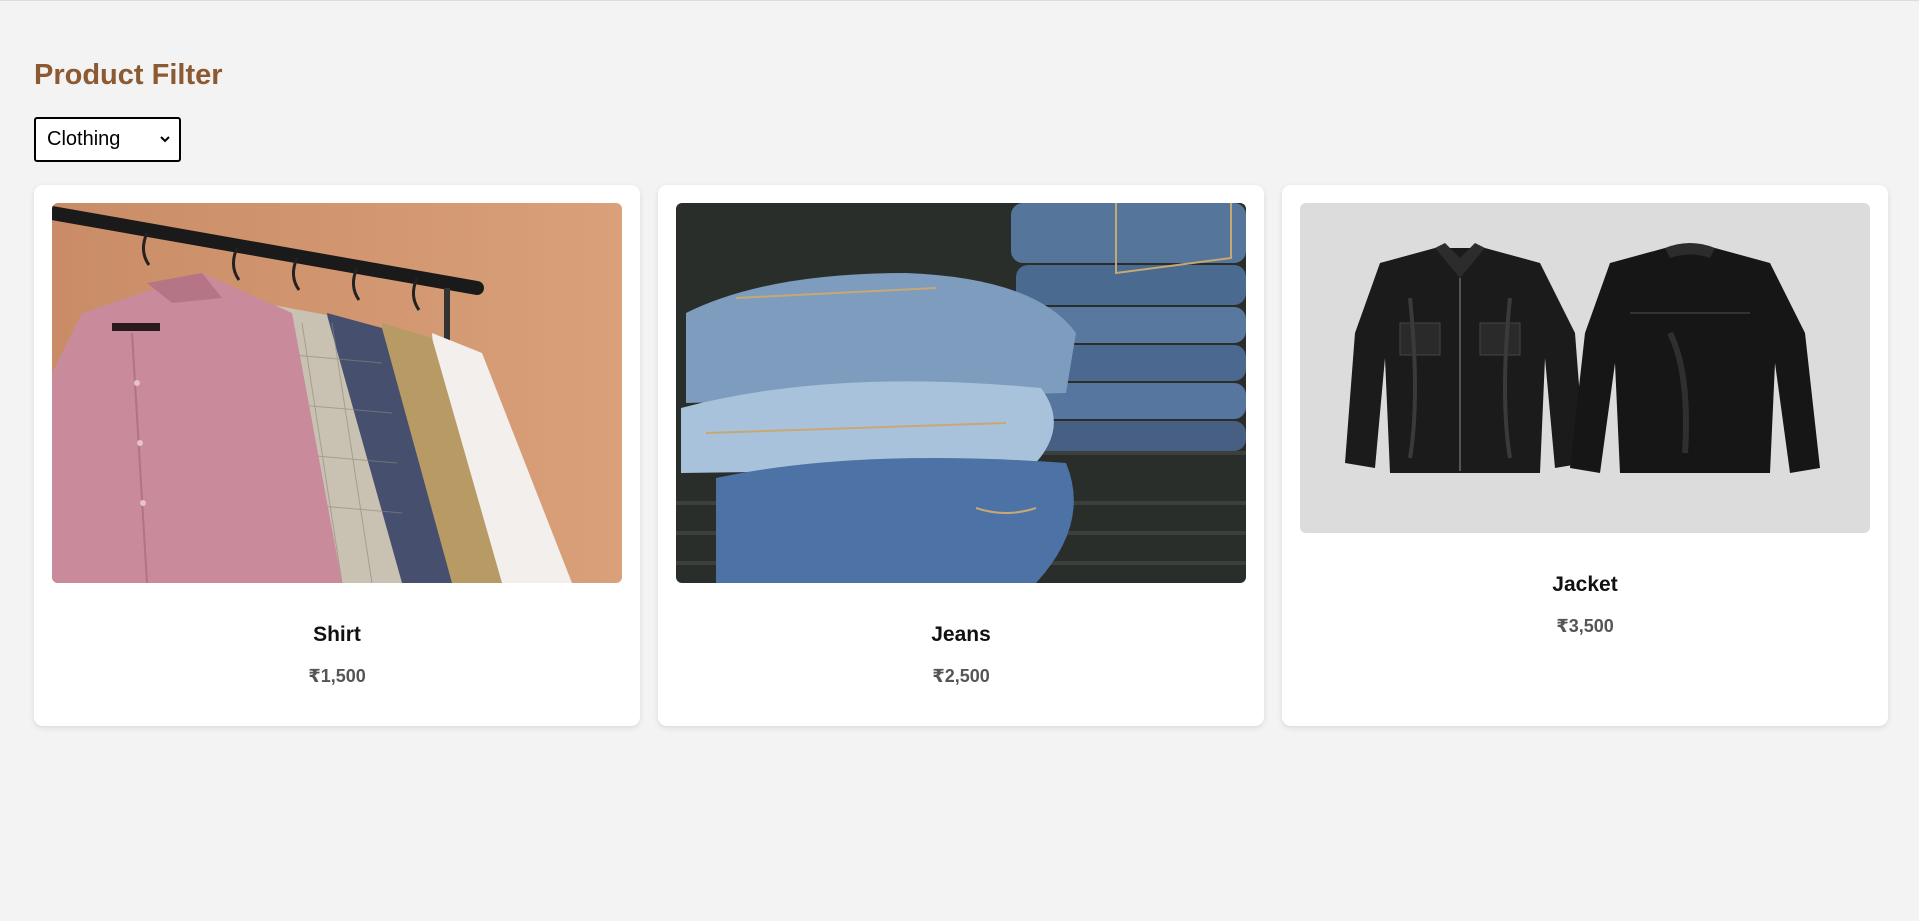 The width and height of the screenshot is (1919, 921). I want to click on category-select: Clothing, so click(107, 139).